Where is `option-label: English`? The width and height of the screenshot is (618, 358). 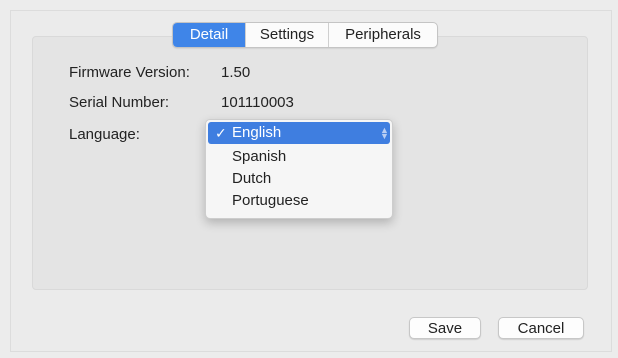 option-label: English is located at coordinates (257, 132).